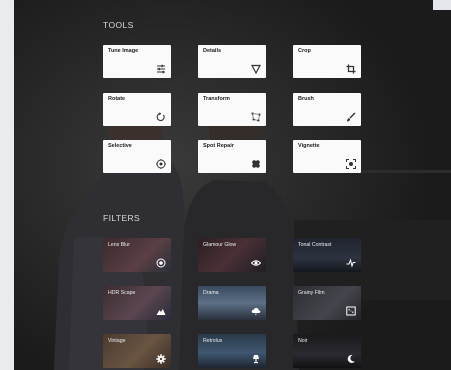 Image resolution: width=451 pixels, height=370 pixels. What do you see at coordinates (232, 109) in the screenshot?
I see `tool-transform: Transform` at bounding box center [232, 109].